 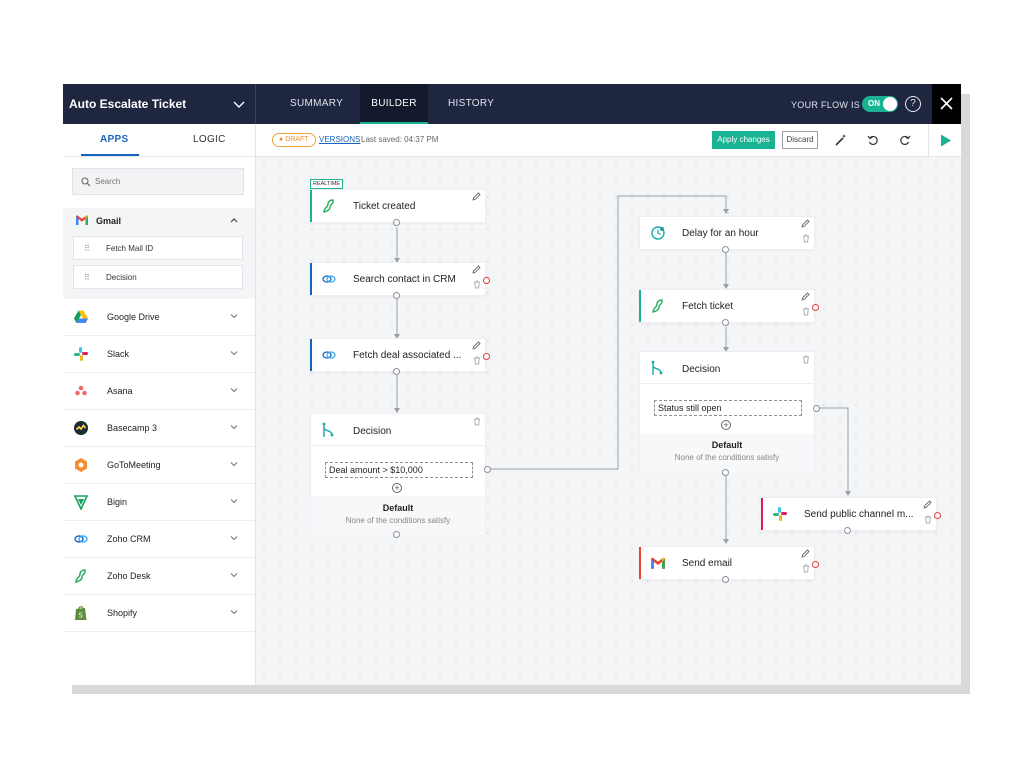 What do you see at coordinates (108, 221) in the screenshot?
I see `gmail-section-label: Gmail` at bounding box center [108, 221].